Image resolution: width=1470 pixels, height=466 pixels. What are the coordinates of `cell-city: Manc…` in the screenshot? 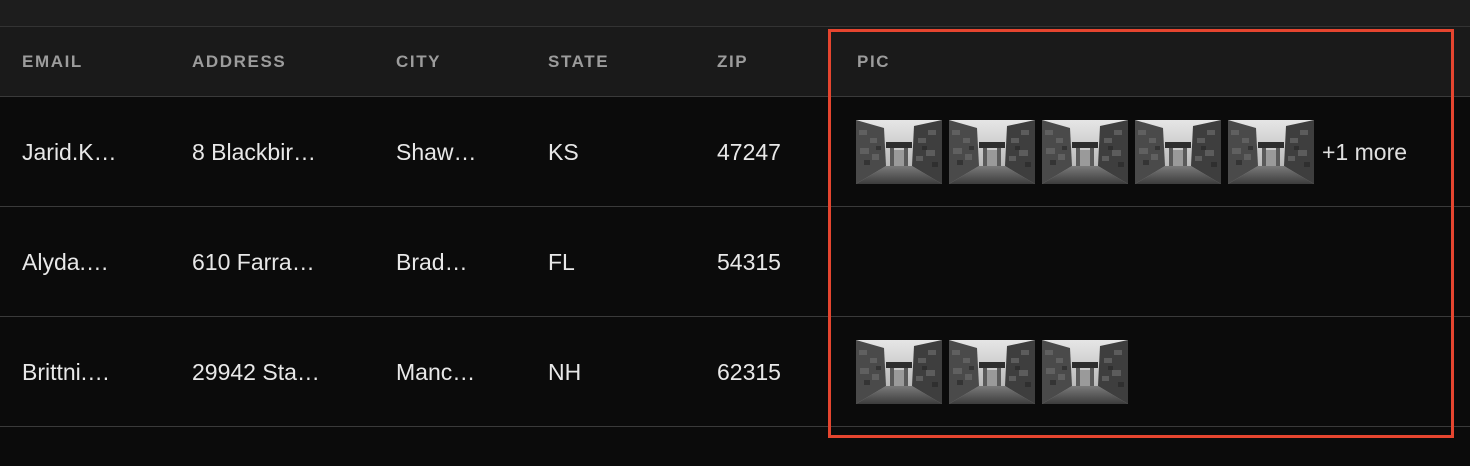 It's located at (435, 371).